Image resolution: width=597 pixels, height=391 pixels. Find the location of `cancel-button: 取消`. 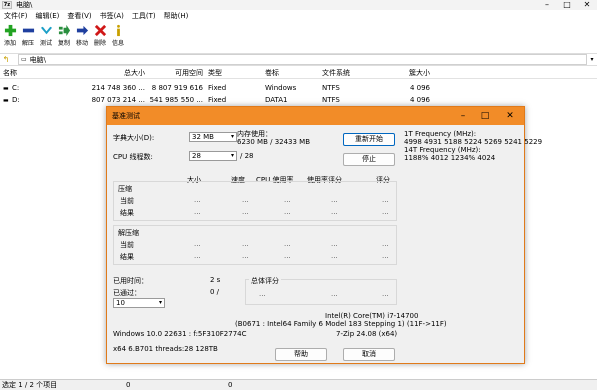

cancel-button: 取消 is located at coordinates (369, 354).